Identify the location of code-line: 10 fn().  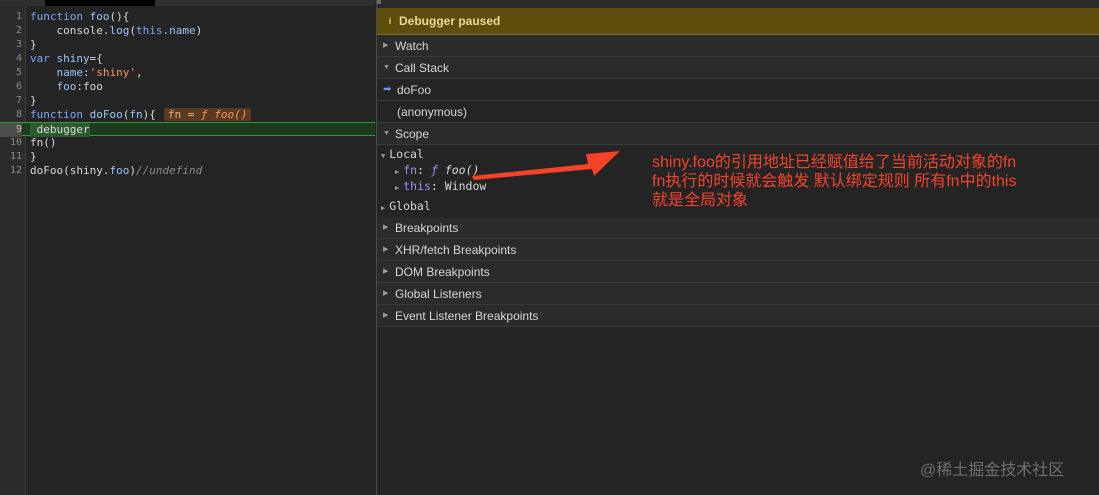
(187, 143).